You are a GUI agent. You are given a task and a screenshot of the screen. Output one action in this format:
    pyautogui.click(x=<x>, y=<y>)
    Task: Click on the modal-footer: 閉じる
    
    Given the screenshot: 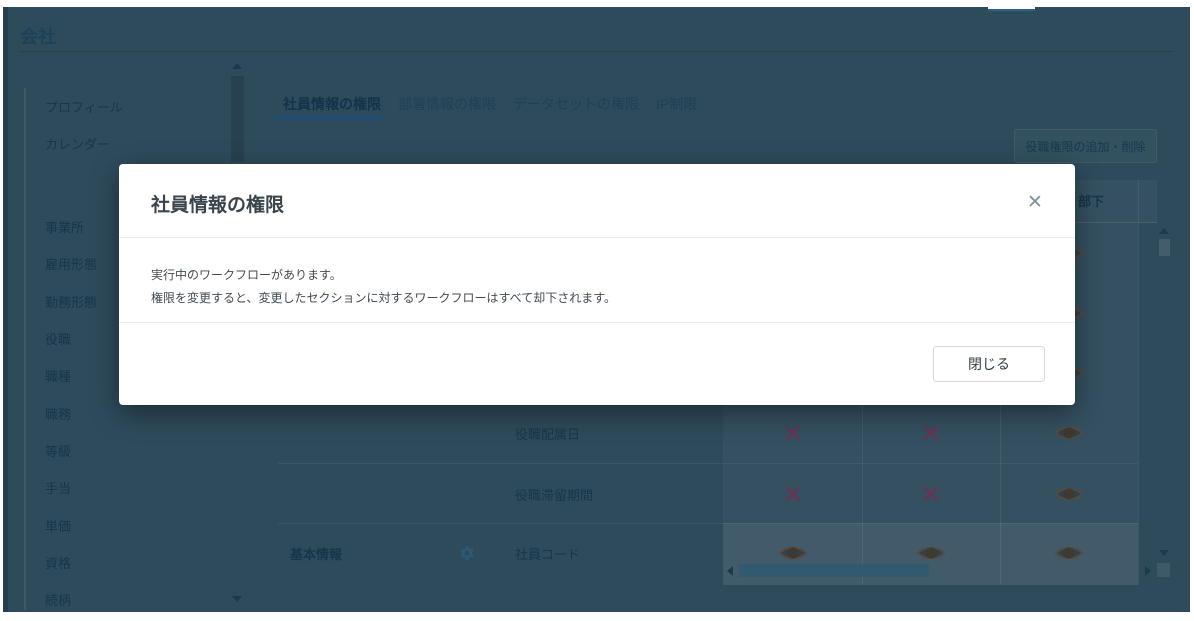 What is the action you would take?
    pyautogui.click(x=597, y=364)
    